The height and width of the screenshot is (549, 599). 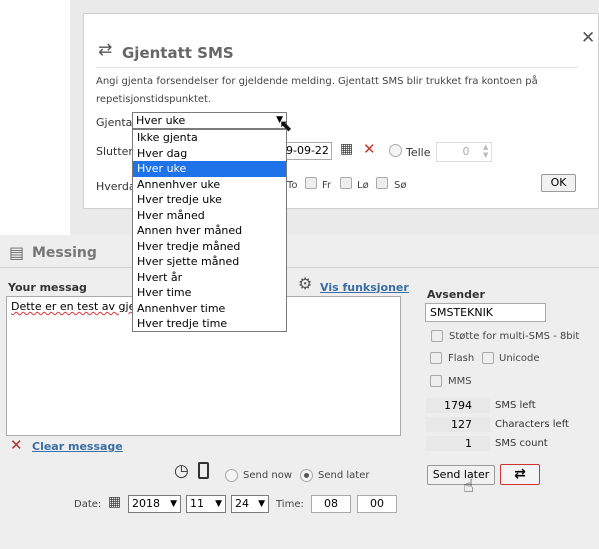 What do you see at coordinates (77, 446) in the screenshot?
I see `clear-message-link: Clear message` at bounding box center [77, 446].